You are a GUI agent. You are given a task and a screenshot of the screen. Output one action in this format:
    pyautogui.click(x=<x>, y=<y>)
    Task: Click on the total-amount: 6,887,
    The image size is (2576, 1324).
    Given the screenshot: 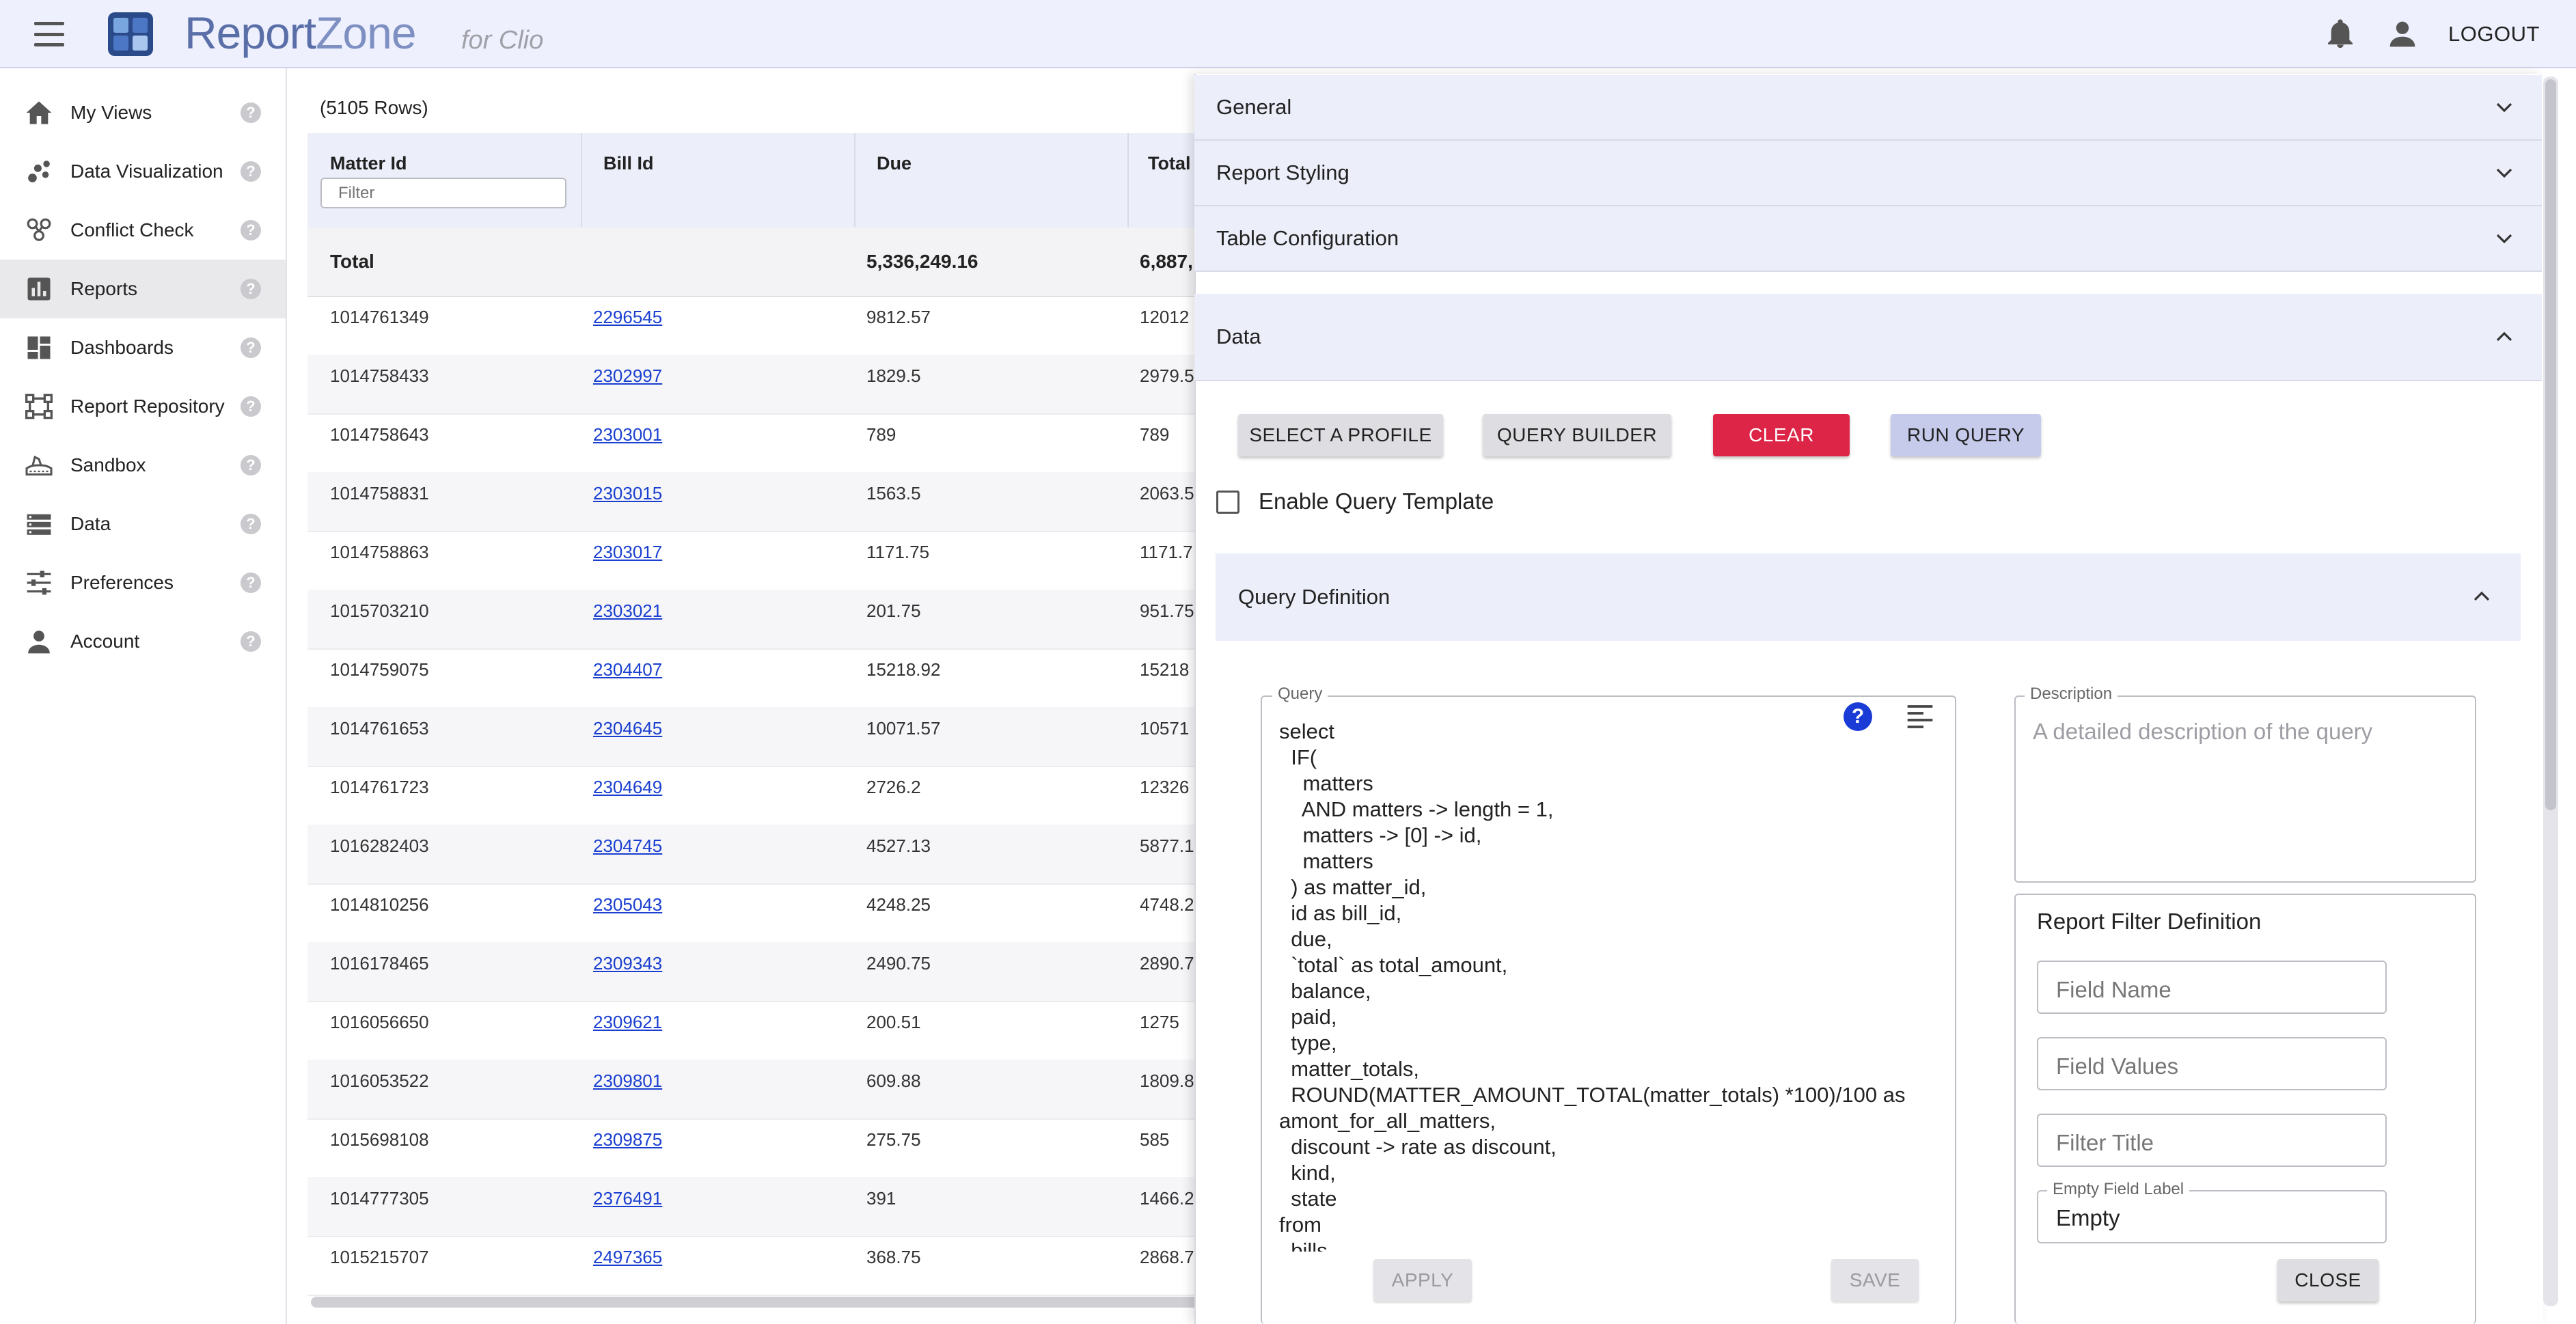 What is the action you would take?
    pyautogui.click(x=1166, y=261)
    